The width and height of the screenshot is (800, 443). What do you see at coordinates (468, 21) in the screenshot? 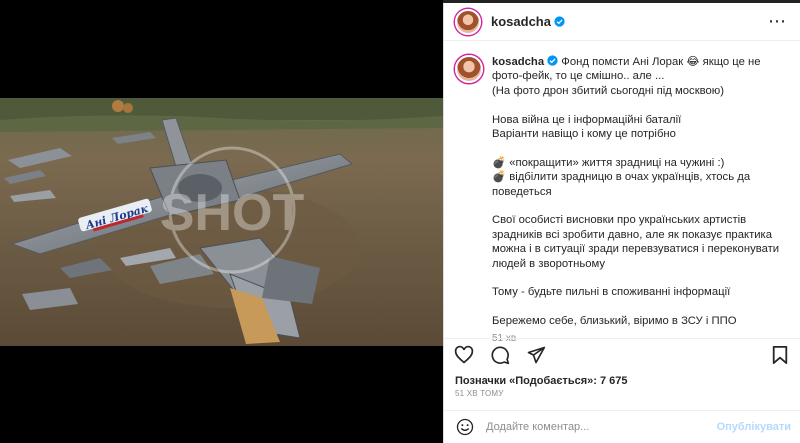
I see `avatar` at bounding box center [468, 21].